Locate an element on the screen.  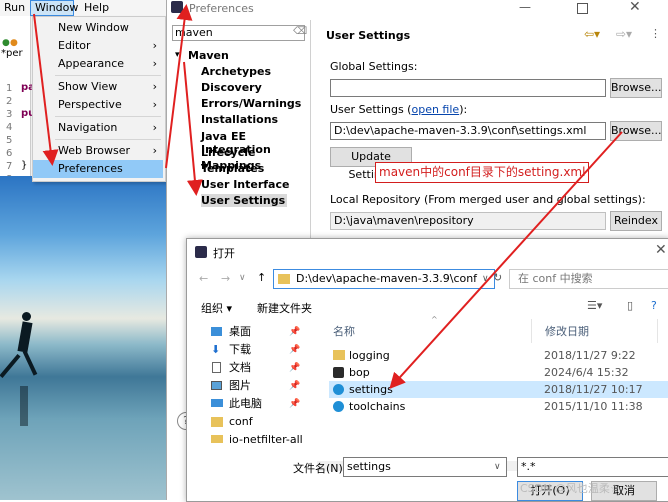
arrow-maven-to-user-settings is located at coordinates (190, 127).